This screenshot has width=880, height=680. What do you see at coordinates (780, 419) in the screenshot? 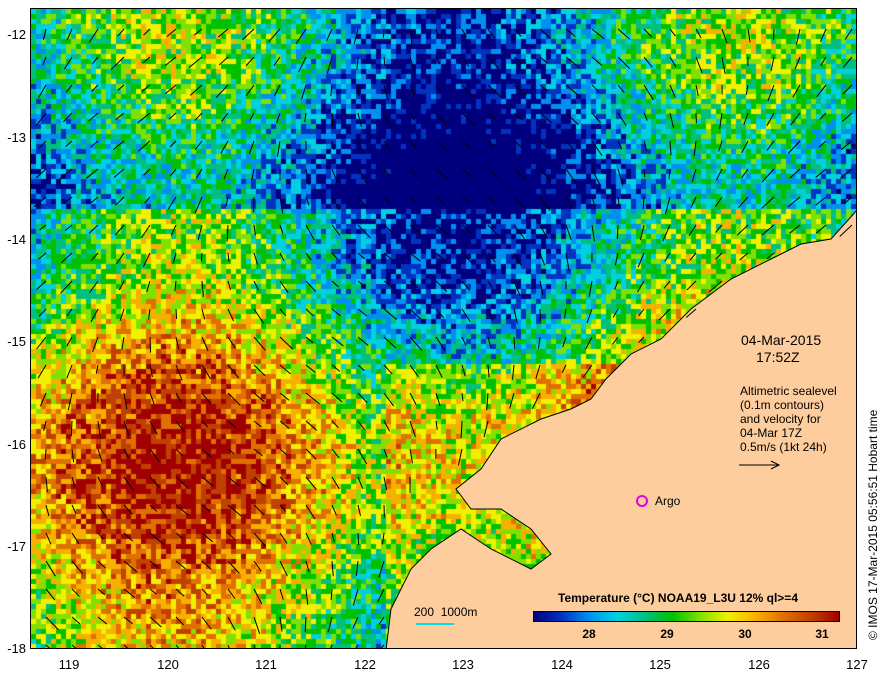
I see `legend-line: and velocity for` at bounding box center [780, 419].